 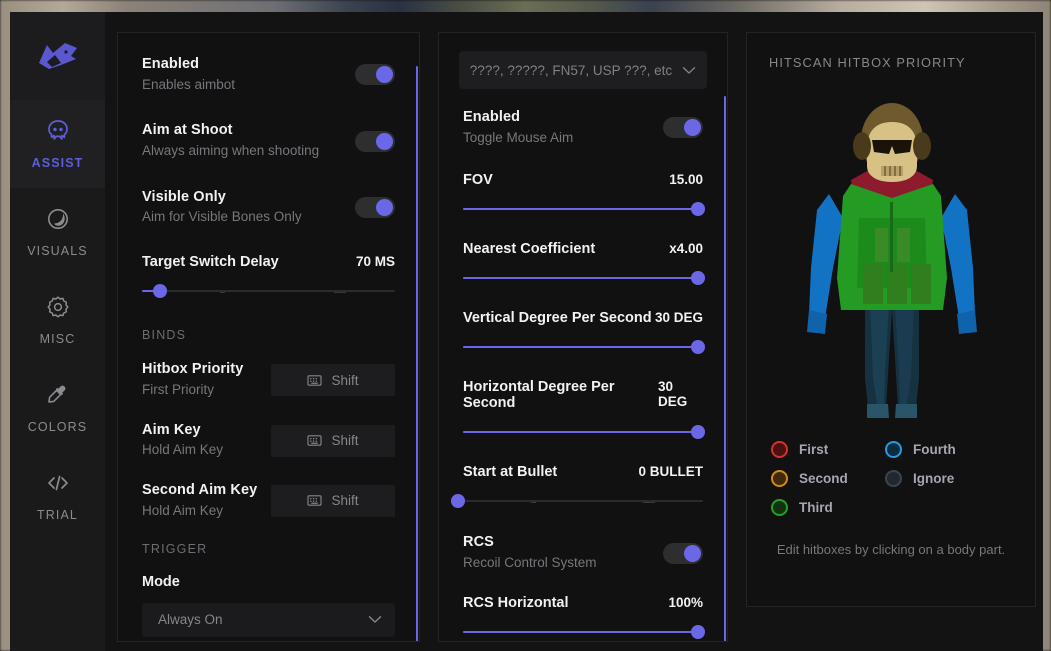 What do you see at coordinates (577, 486) in the screenshot?
I see `slider-row-start-at-bullet: Start at Bullet 0 BULLET` at bounding box center [577, 486].